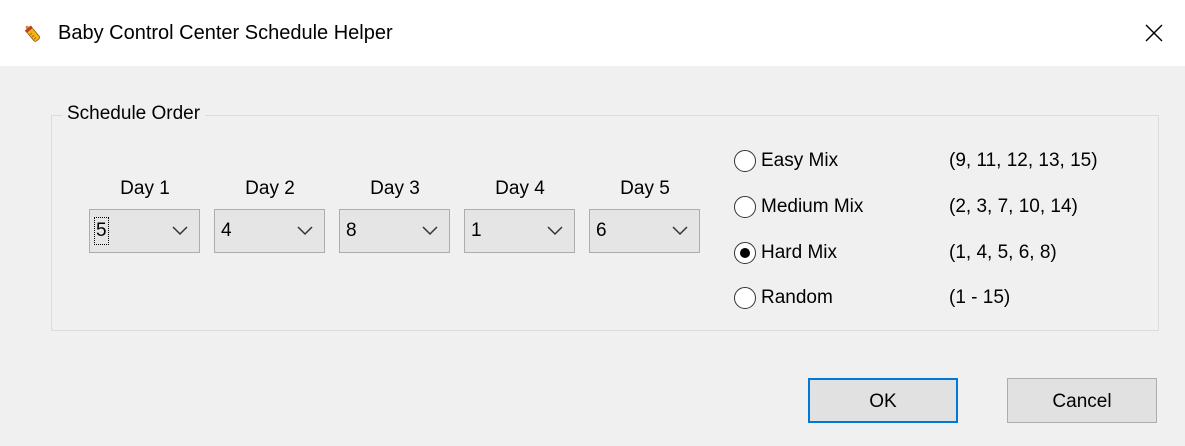 Image resolution: width=1185 pixels, height=446 pixels. What do you see at coordinates (394, 231) in the screenshot?
I see `day-3-select: 8` at bounding box center [394, 231].